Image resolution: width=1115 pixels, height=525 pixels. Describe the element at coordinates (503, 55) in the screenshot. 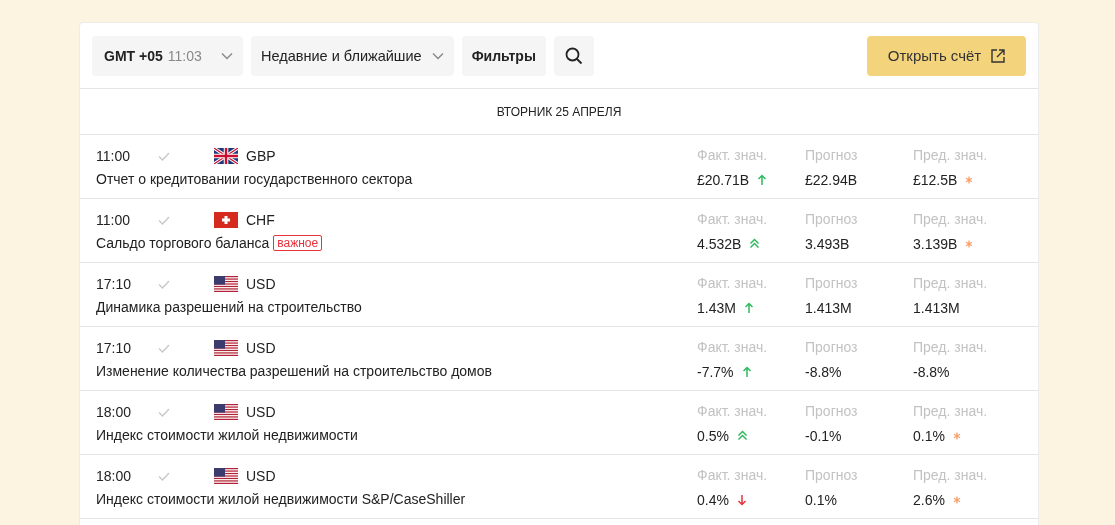

I see `filters-button: Фильтры` at that location.